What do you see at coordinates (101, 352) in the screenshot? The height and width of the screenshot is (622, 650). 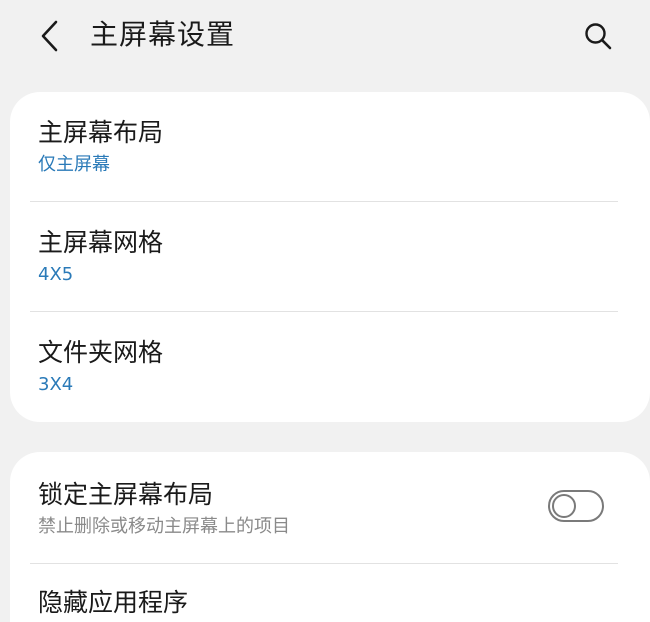 I see `setting-title: 文件夹网格` at bounding box center [101, 352].